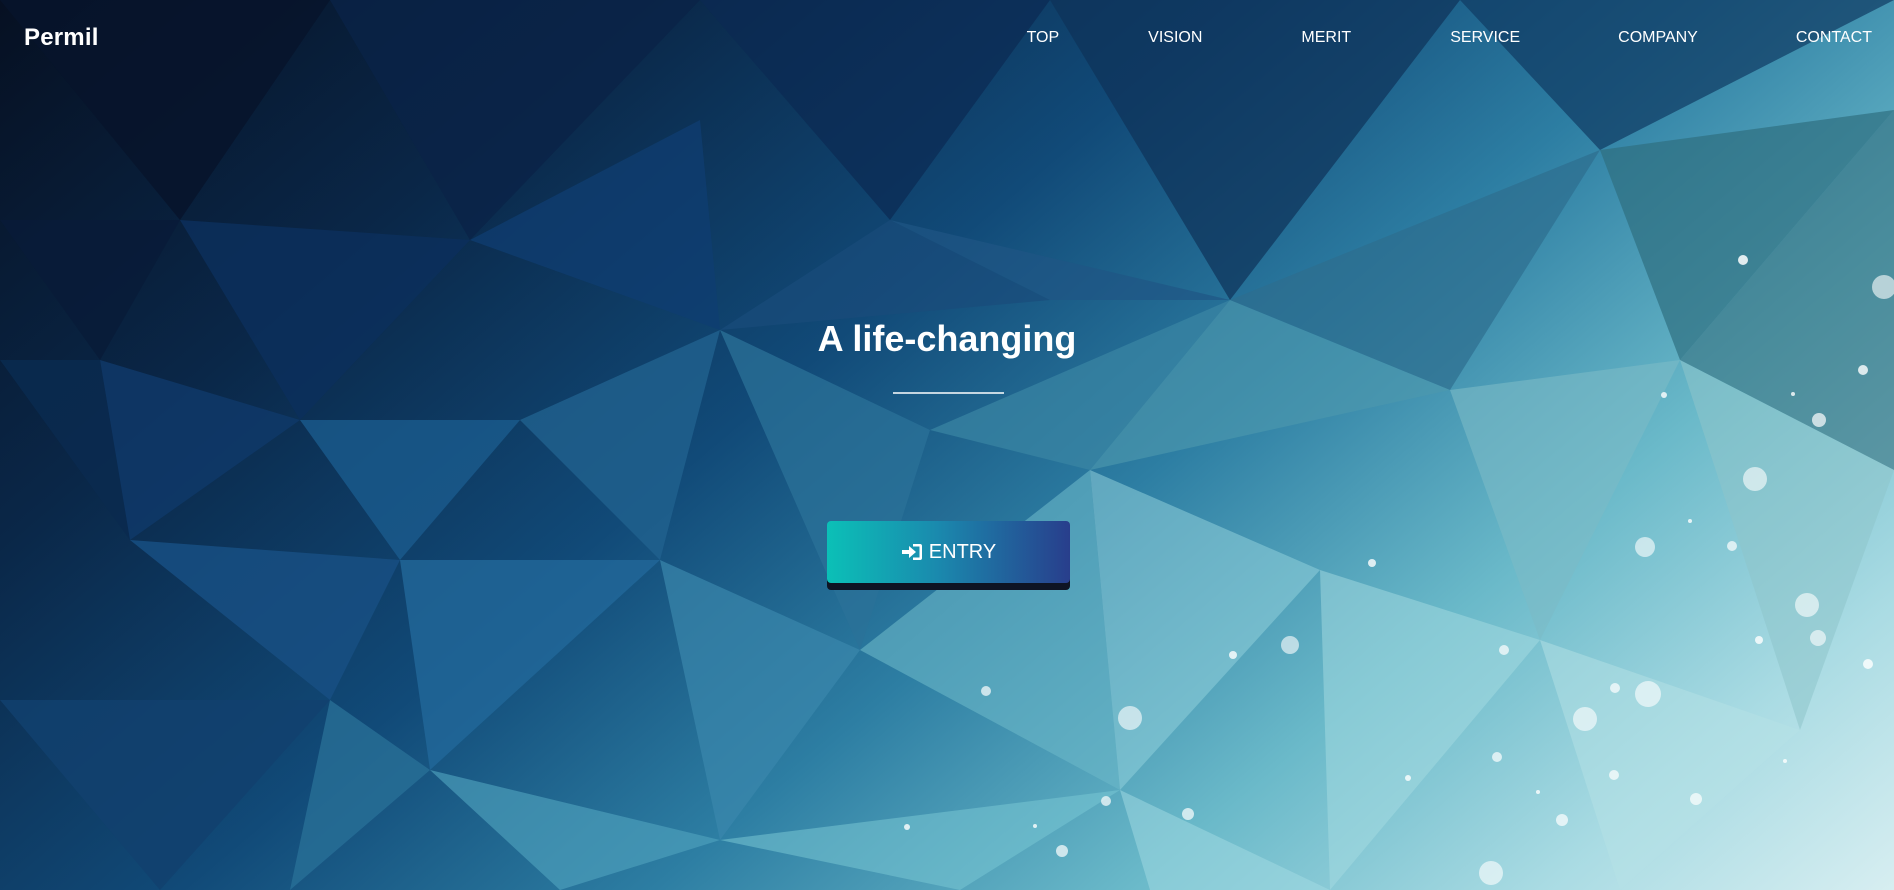 This screenshot has width=1894, height=890. I want to click on entry-button-face: ENTRY, so click(948, 552).